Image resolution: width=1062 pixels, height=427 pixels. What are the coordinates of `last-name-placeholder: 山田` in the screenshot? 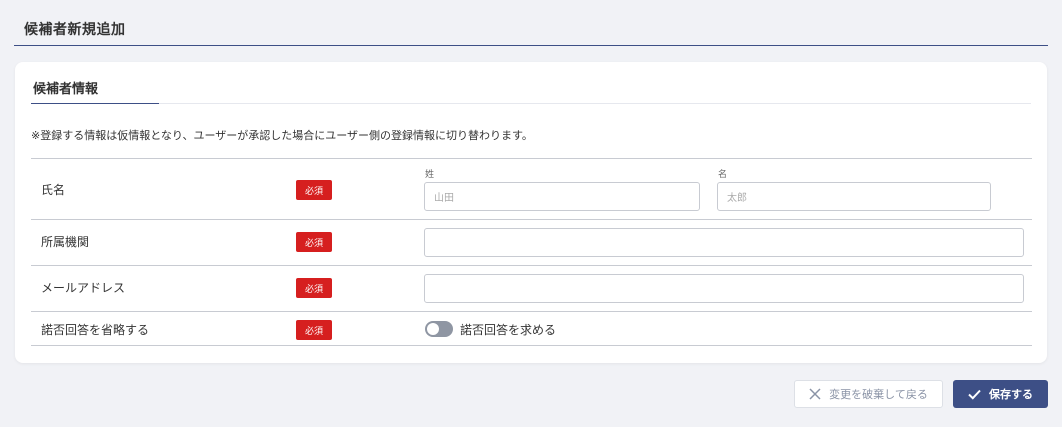 It's located at (444, 198).